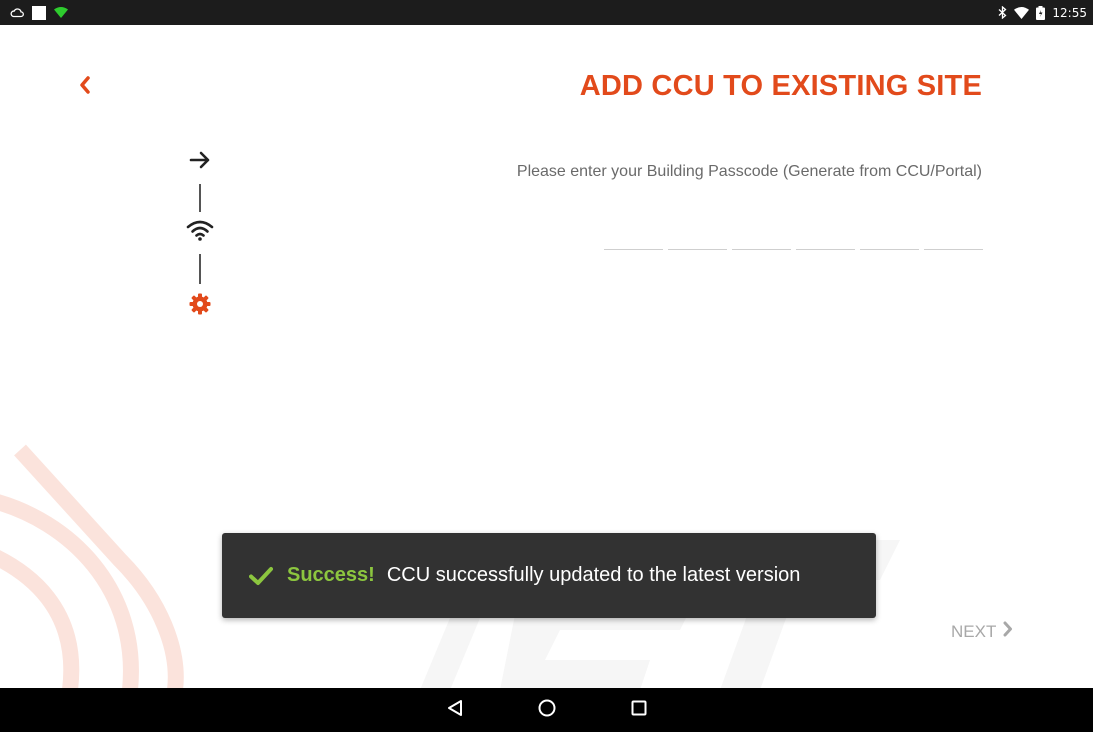  What do you see at coordinates (546, 12) in the screenshot?
I see `status-bar: 12:55` at bounding box center [546, 12].